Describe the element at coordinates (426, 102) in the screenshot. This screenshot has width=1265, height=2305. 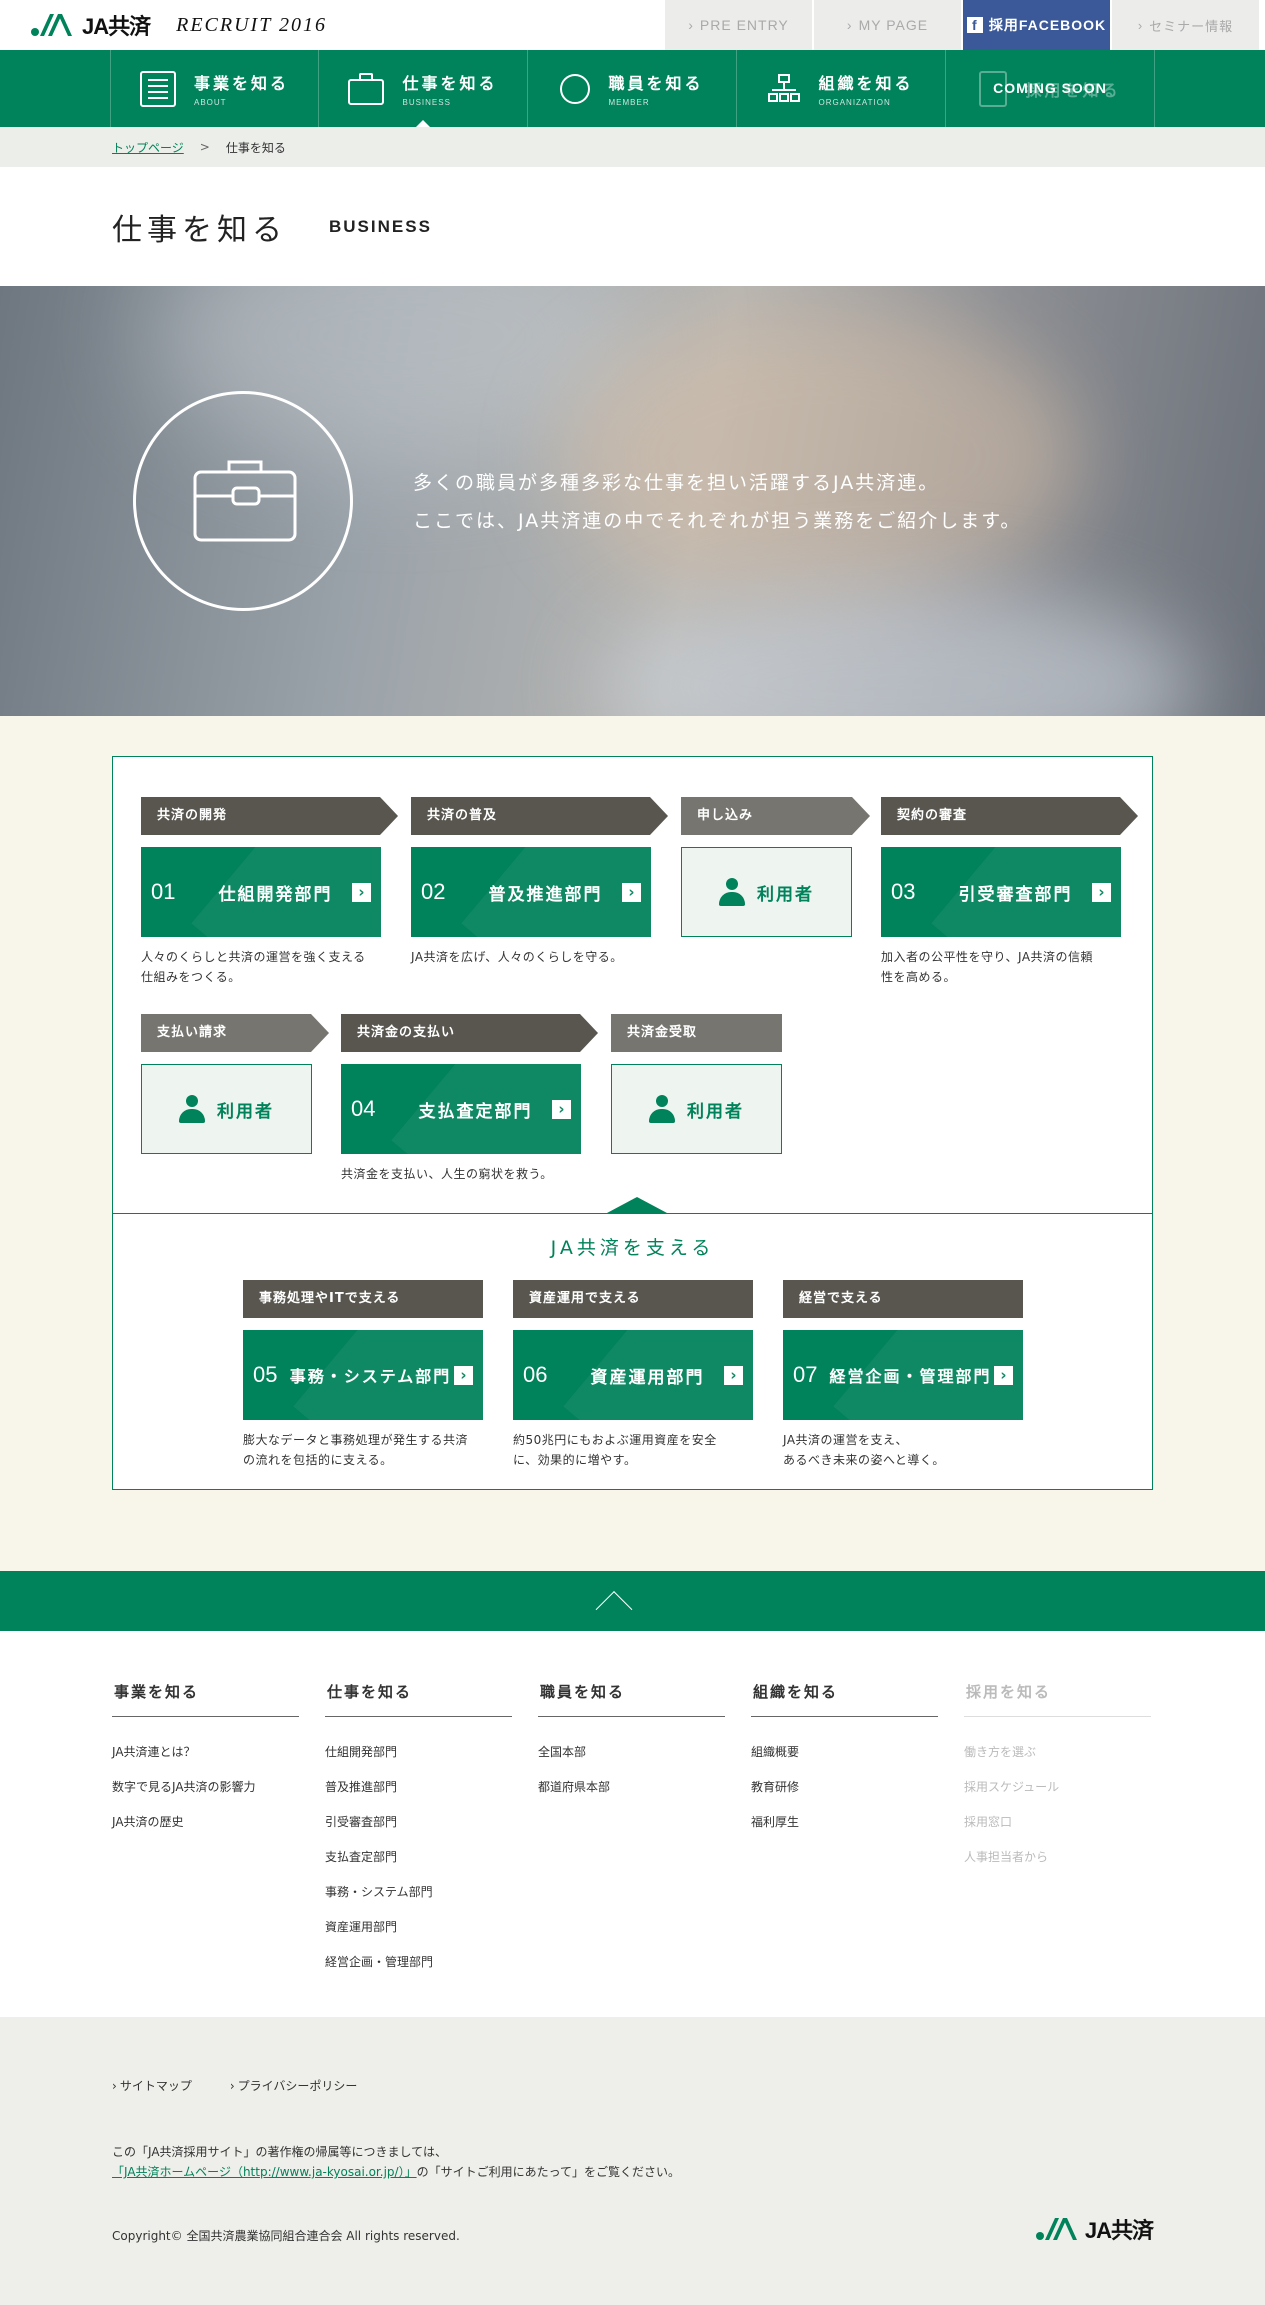
I see `nav-sublabel: BUSINESS` at that location.